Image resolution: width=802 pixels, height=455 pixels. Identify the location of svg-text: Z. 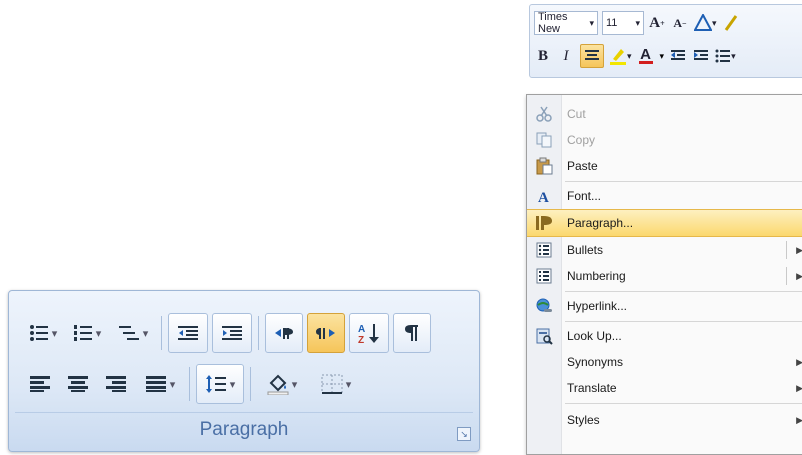
(361, 340).